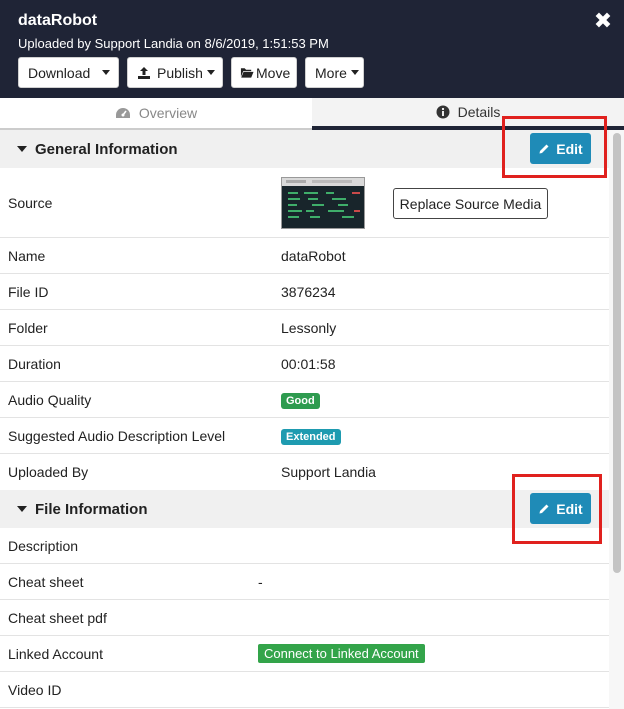 This screenshot has height=709, width=624. I want to click on folder-row: Folder Lessonly, so click(304, 328).